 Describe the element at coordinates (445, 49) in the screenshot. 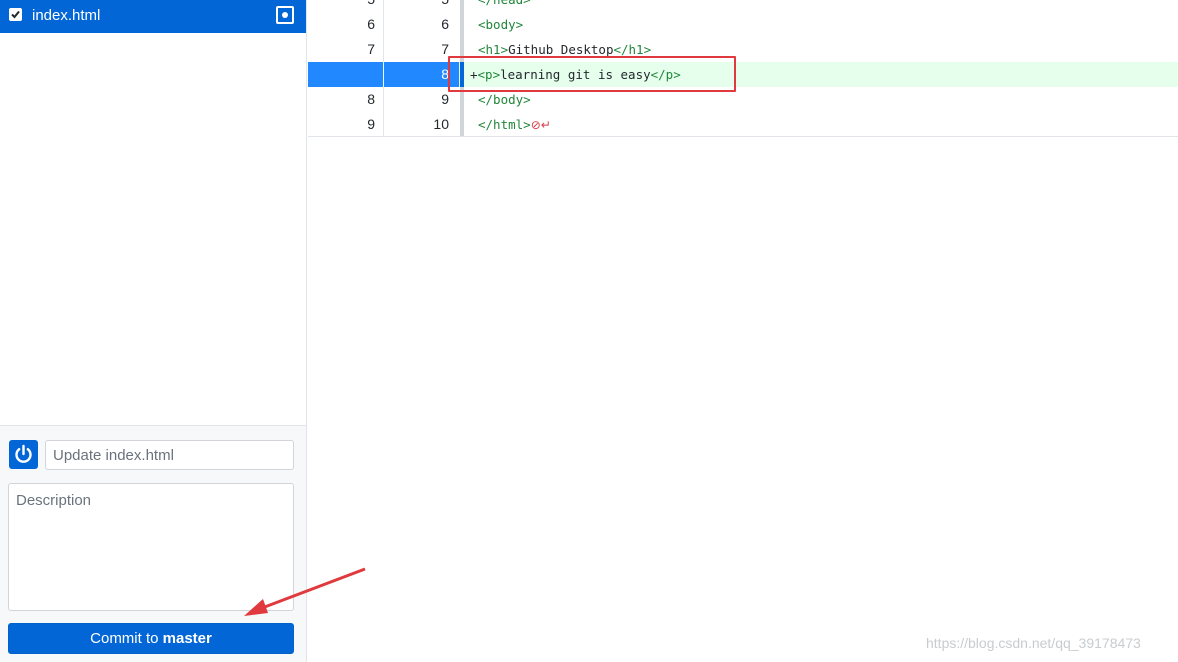

I see `new-line-number: 7` at that location.